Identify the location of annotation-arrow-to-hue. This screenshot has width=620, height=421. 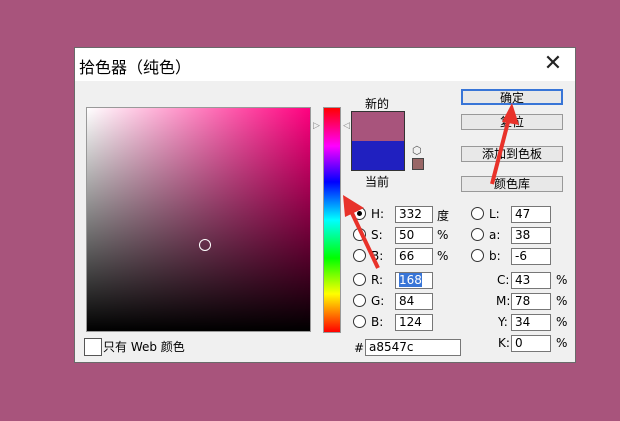
(364, 239).